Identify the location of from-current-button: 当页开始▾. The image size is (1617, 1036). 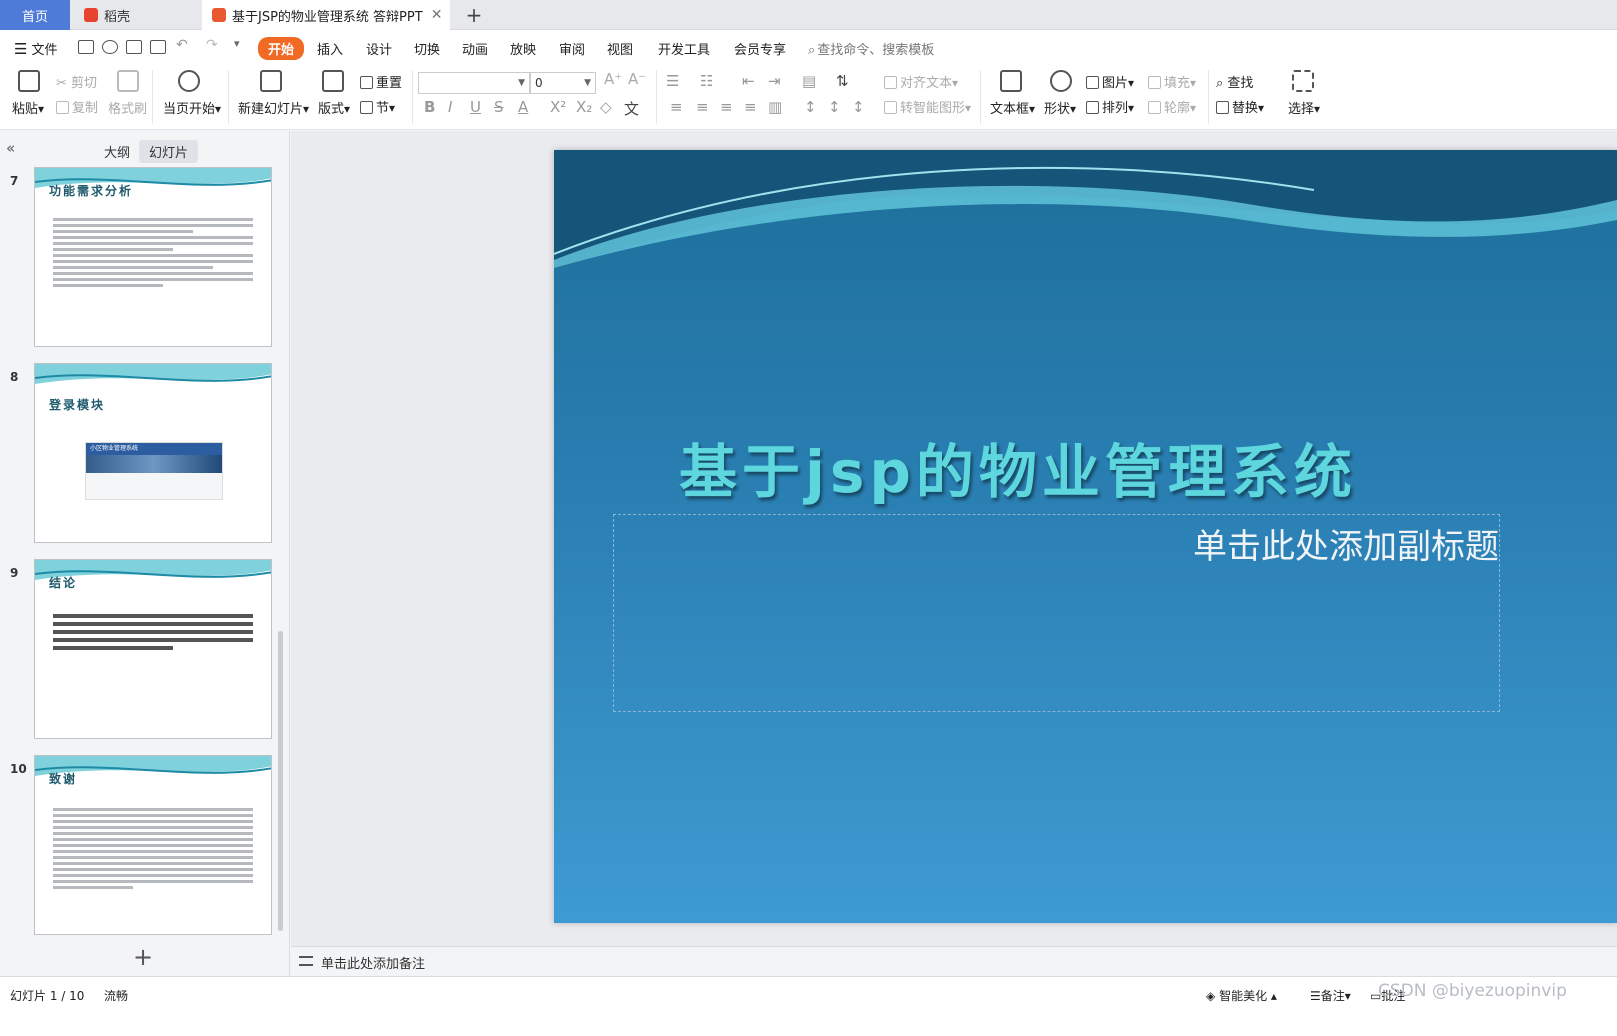
(192, 107).